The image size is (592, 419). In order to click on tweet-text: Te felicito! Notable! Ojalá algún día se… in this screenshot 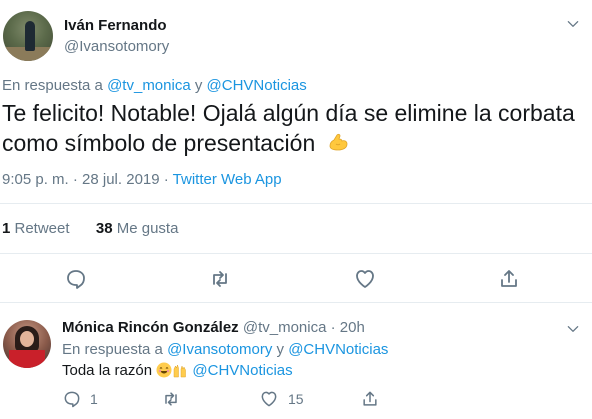, I will do `click(294, 128)`.